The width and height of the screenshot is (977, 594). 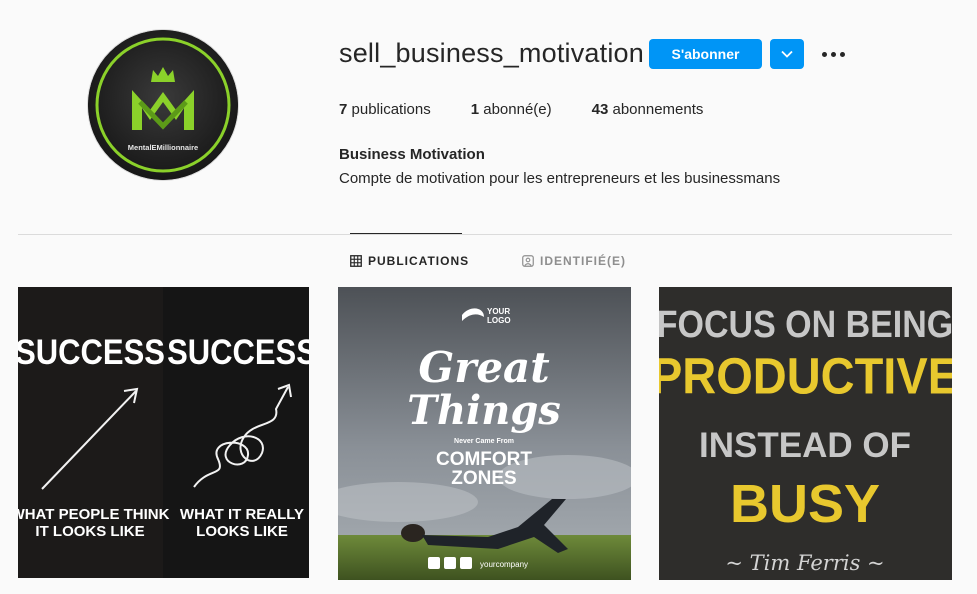 What do you see at coordinates (491, 53) in the screenshot?
I see `profile-username: sell_business_motivation` at bounding box center [491, 53].